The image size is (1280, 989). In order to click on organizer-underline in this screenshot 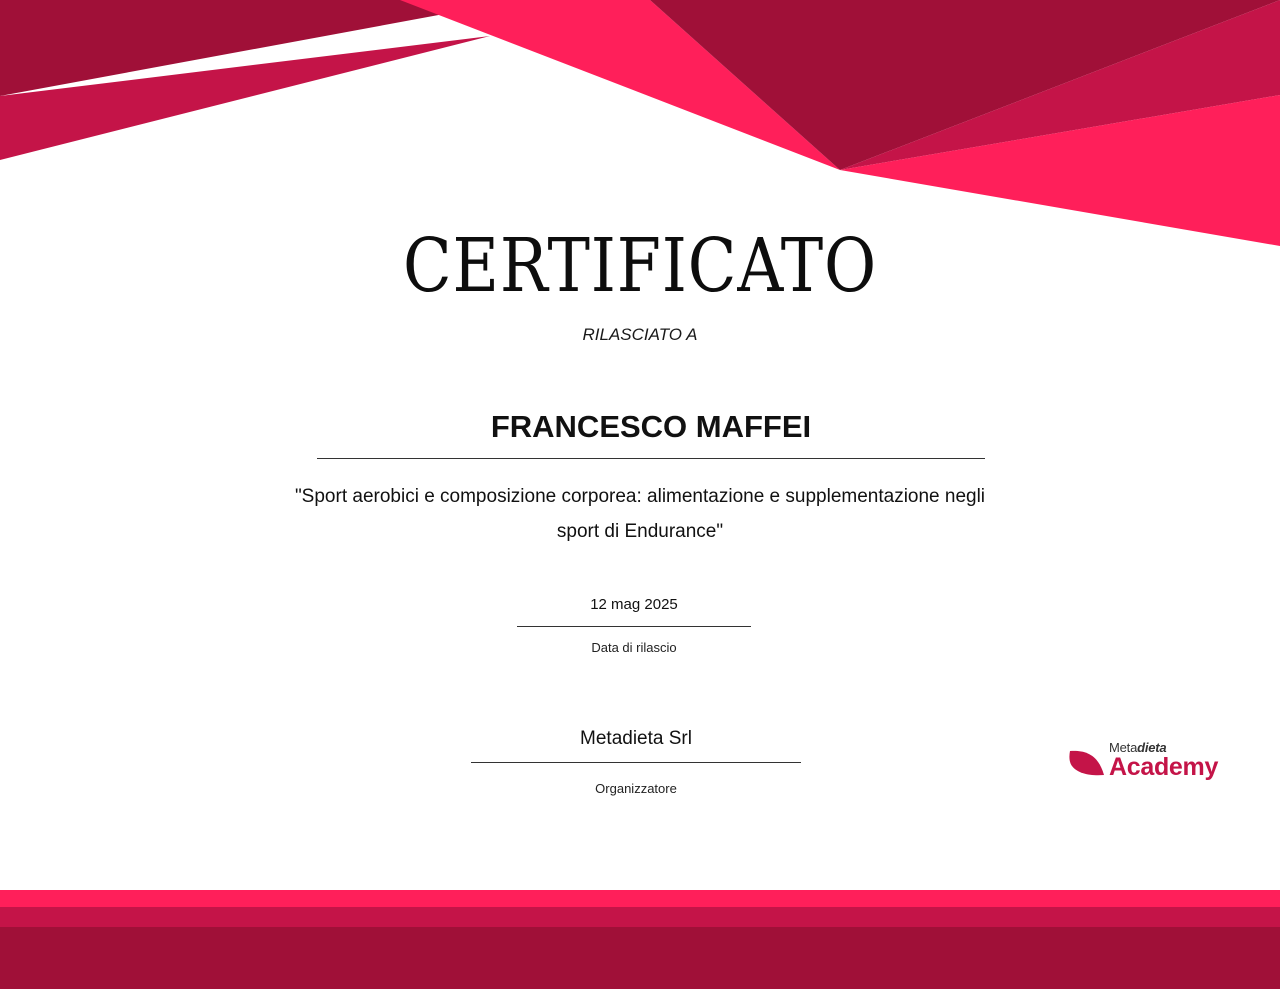, I will do `click(636, 762)`.